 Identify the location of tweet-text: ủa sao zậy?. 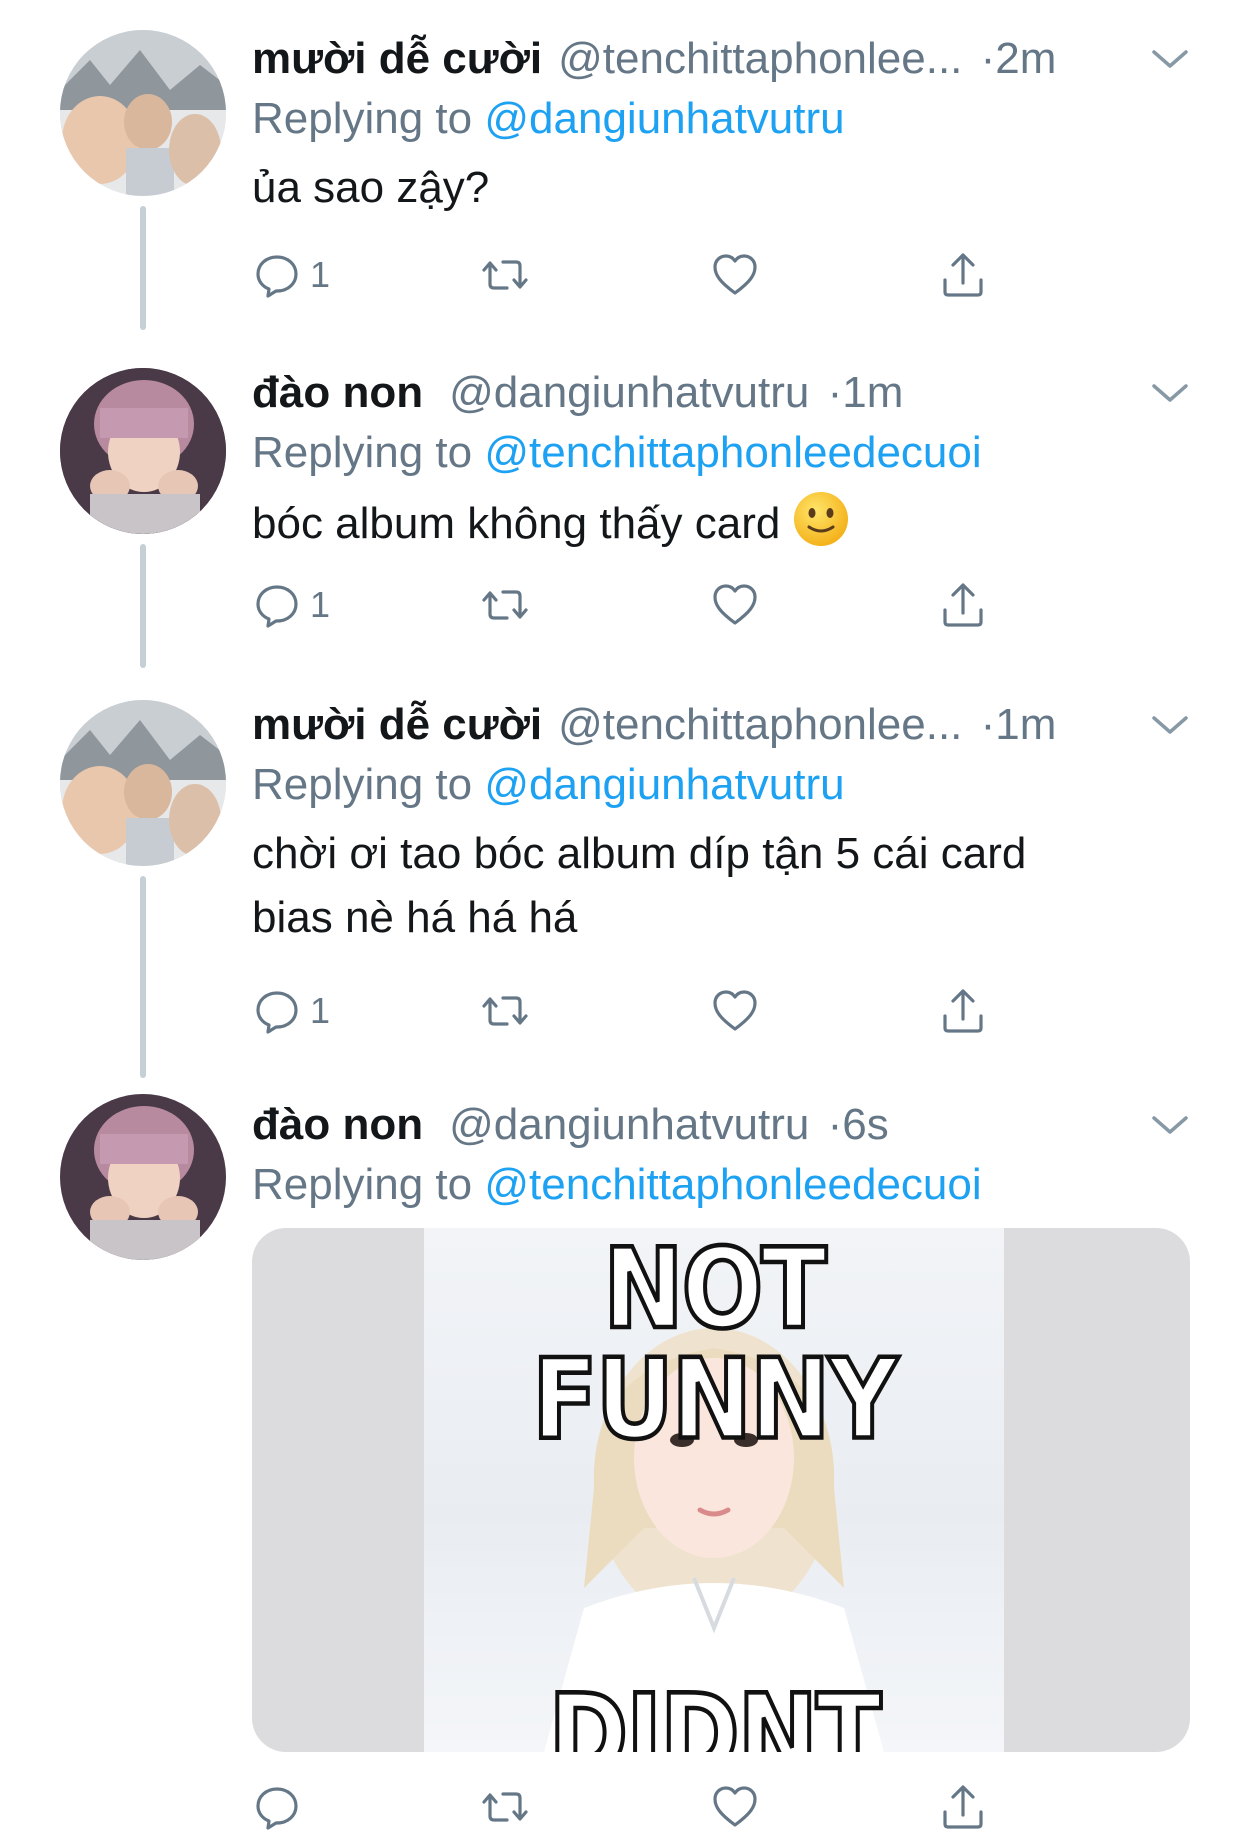
(371, 187).